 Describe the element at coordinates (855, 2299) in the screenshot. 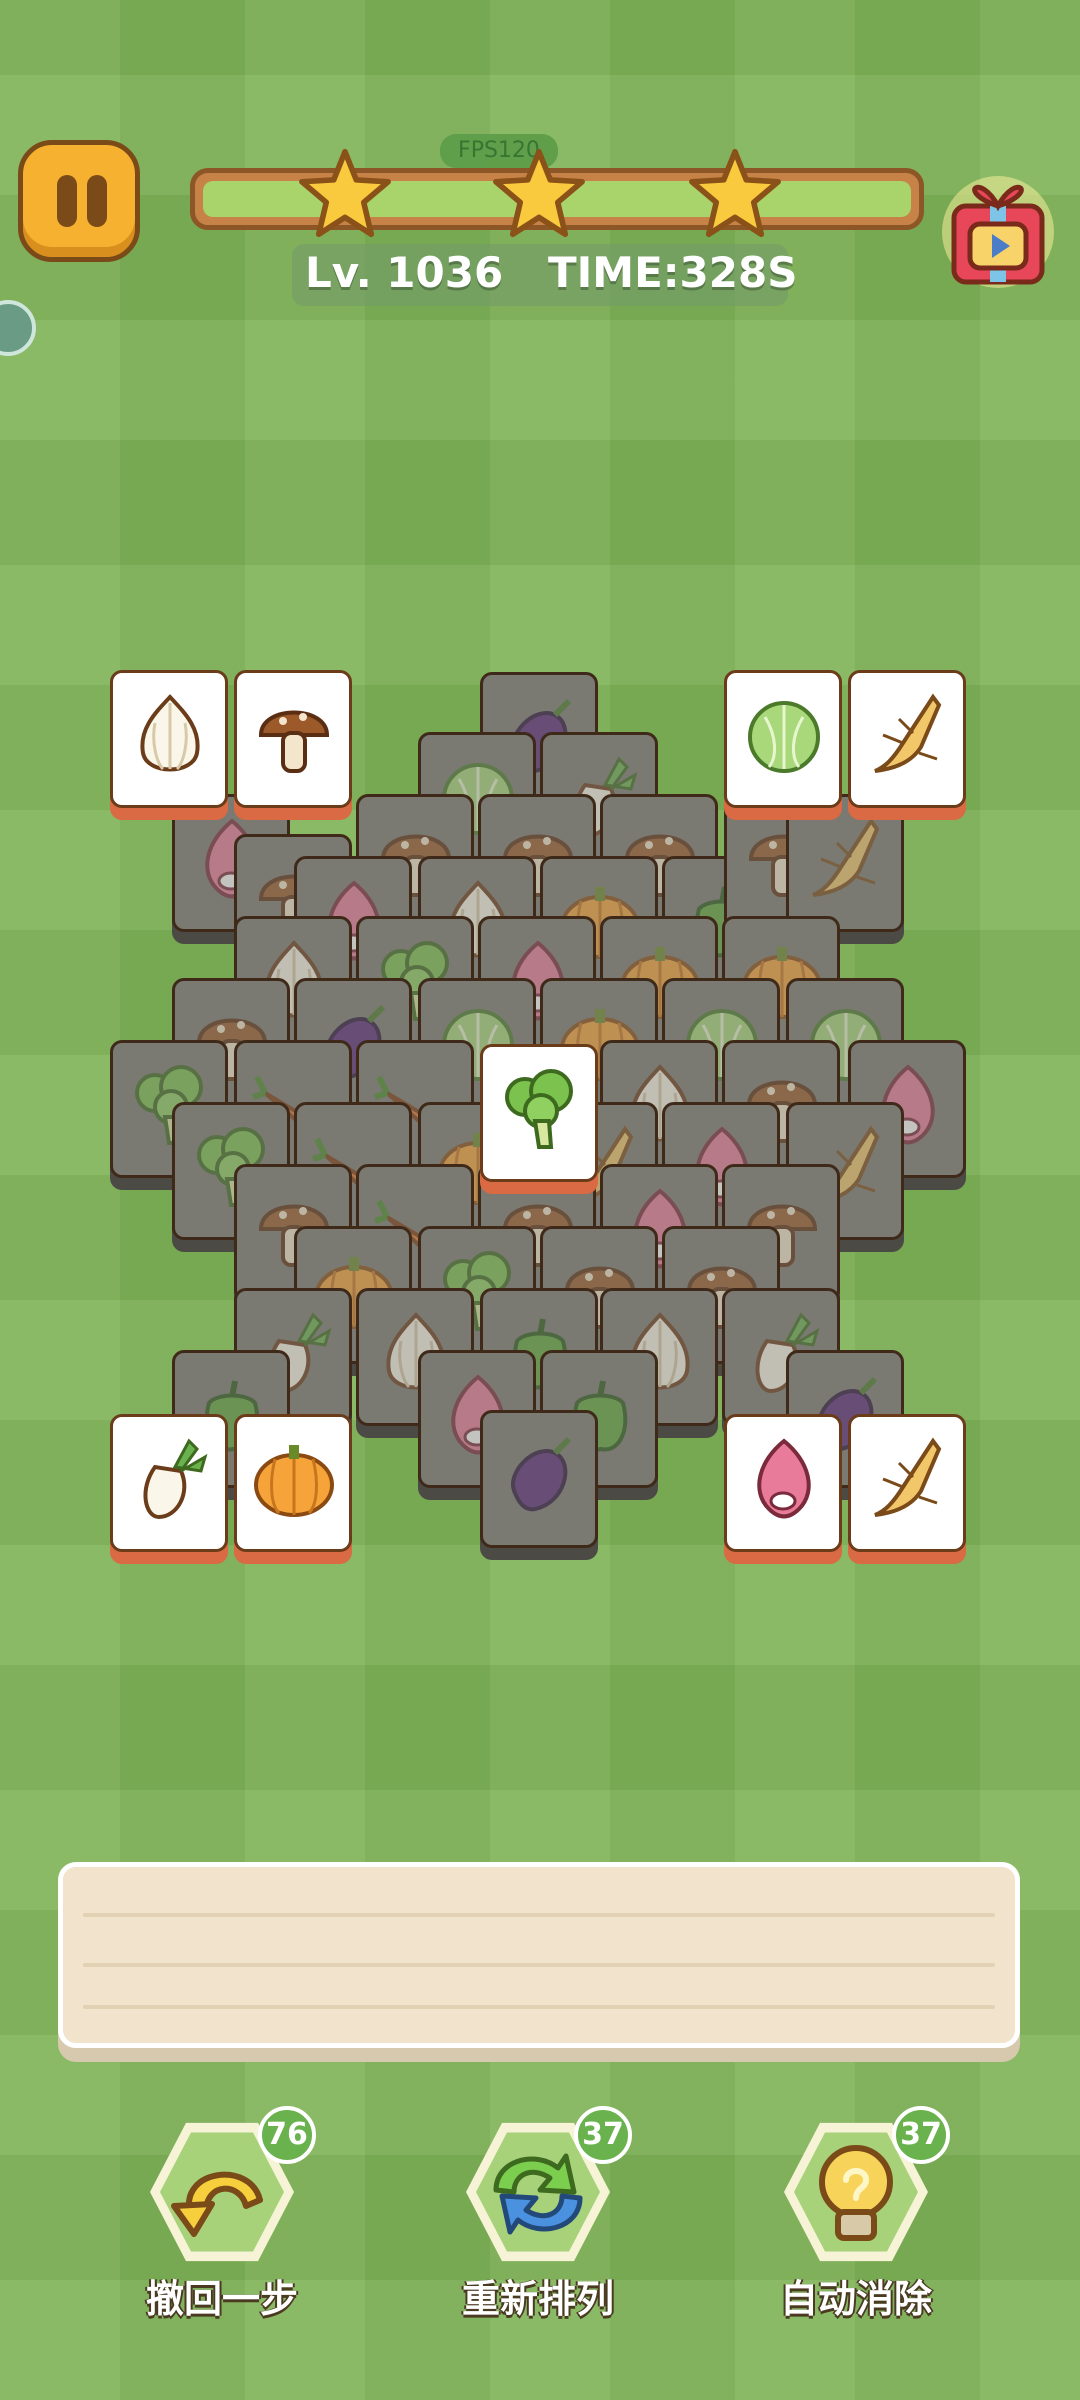

I see `auto-clear-label: 自动消除` at that location.